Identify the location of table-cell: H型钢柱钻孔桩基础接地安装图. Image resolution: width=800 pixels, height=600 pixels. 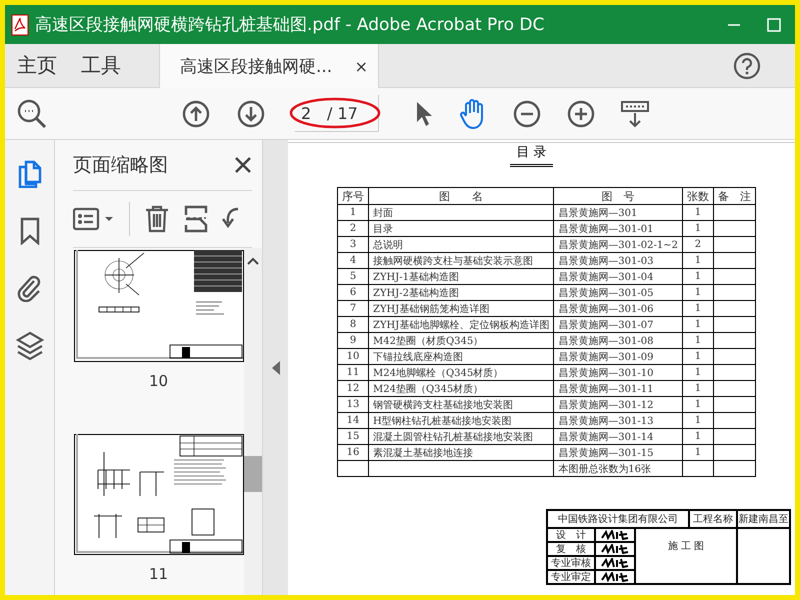
(461, 420).